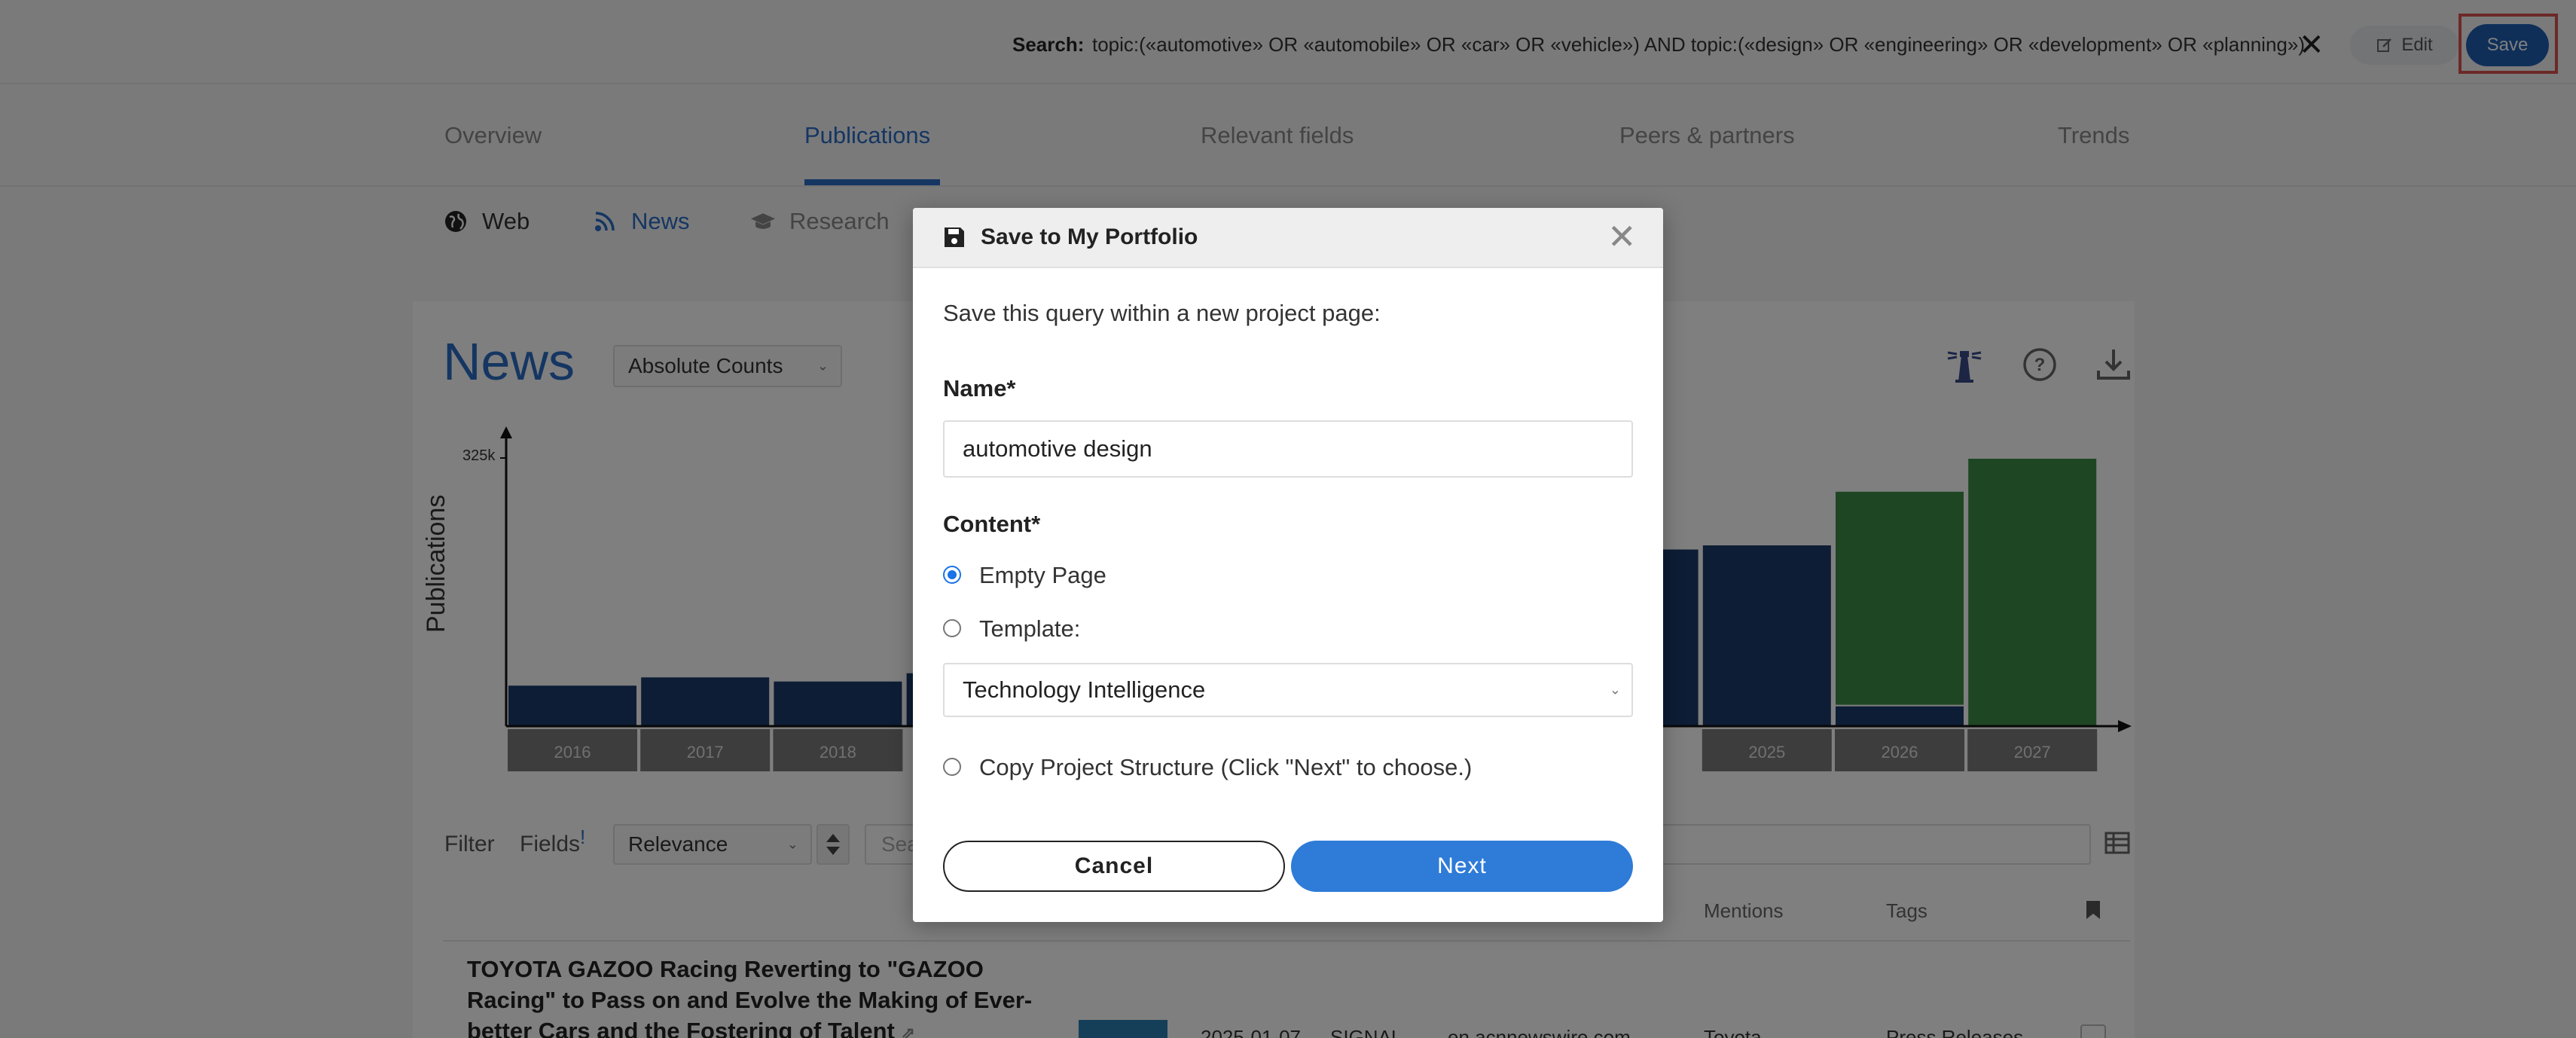 The width and height of the screenshot is (2576, 1038). I want to click on next-button: Next, so click(1462, 866).